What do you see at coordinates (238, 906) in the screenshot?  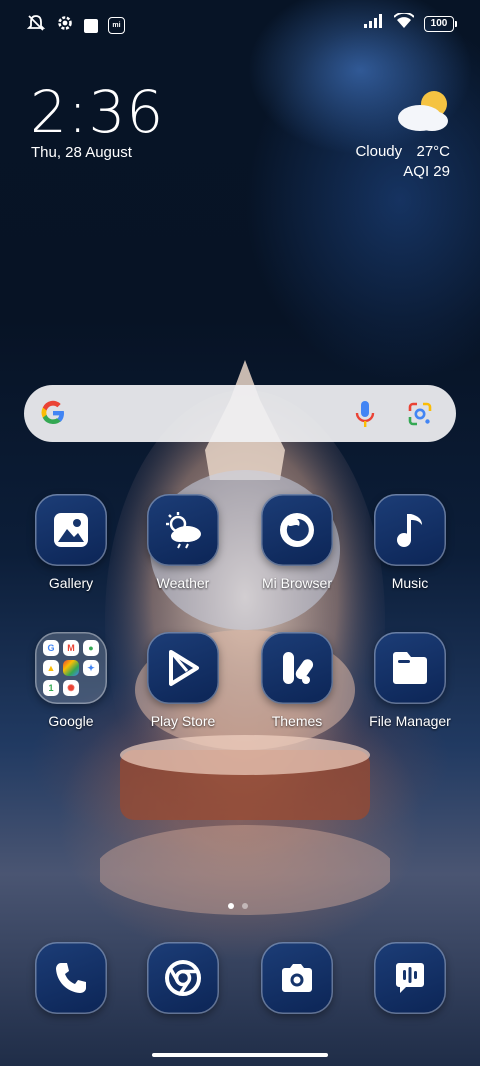 I see `page-indicator` at bounding box center [238, 906].